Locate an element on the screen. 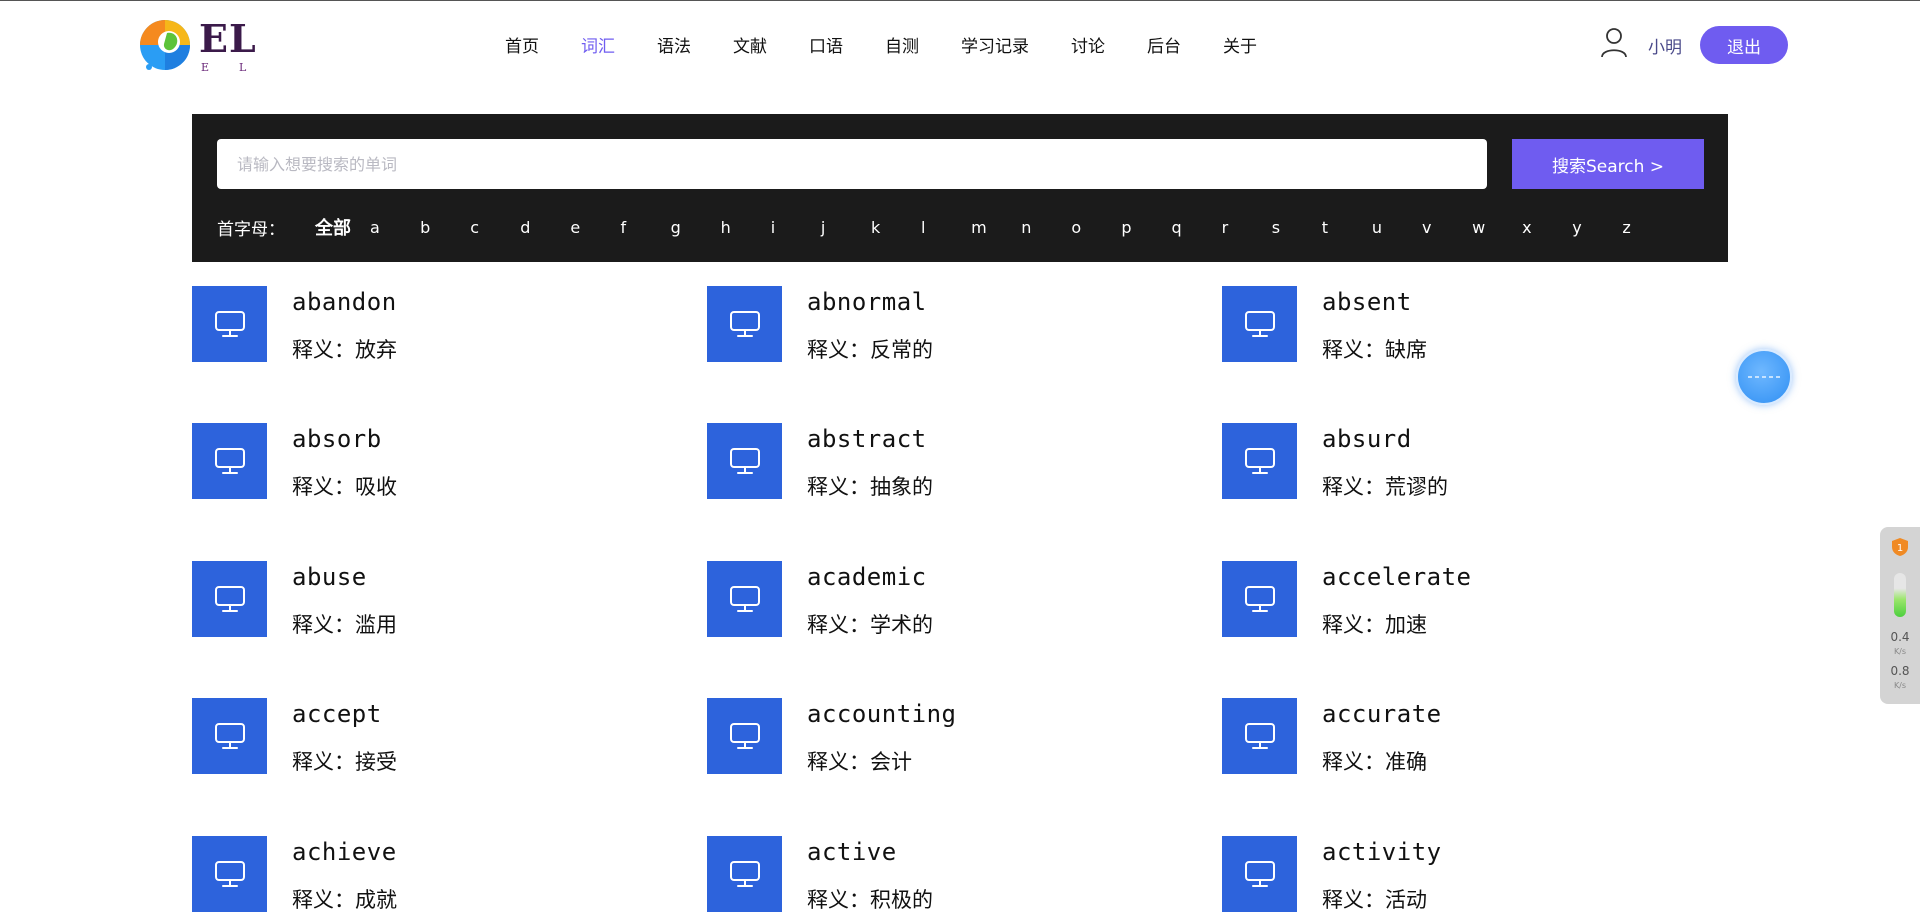 This screenshot has height=912, width=1920. letter-filter-j: j is located at coordinates (846, 227).